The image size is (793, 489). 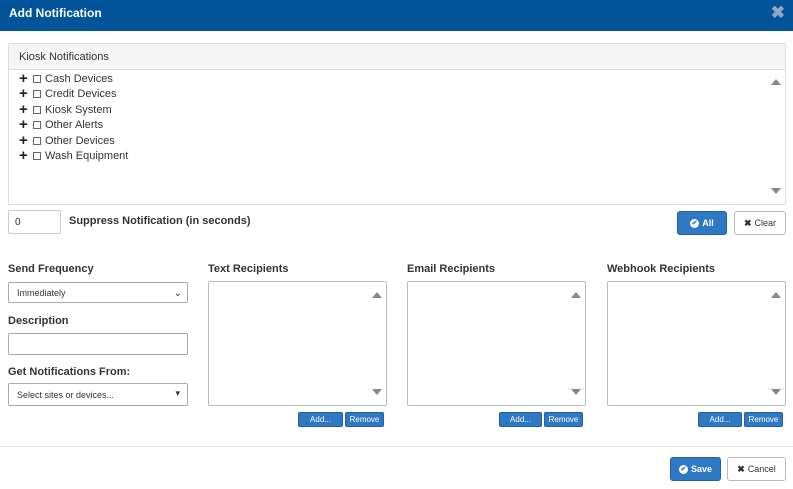 I want to click on tree-item-other-alerts: + Other Alerts, so click(x=402, y=125).